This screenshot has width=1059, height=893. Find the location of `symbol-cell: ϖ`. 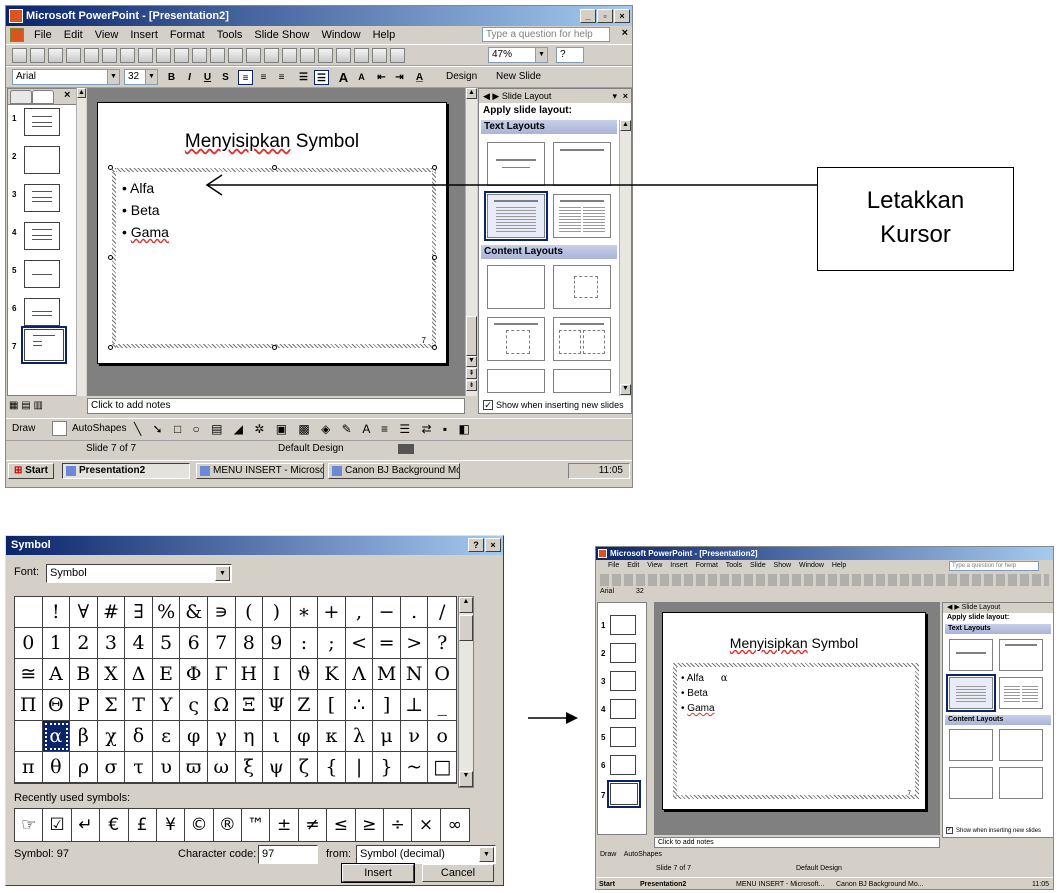

symbol-cell: ϖ is located at coordinates (194, 767).